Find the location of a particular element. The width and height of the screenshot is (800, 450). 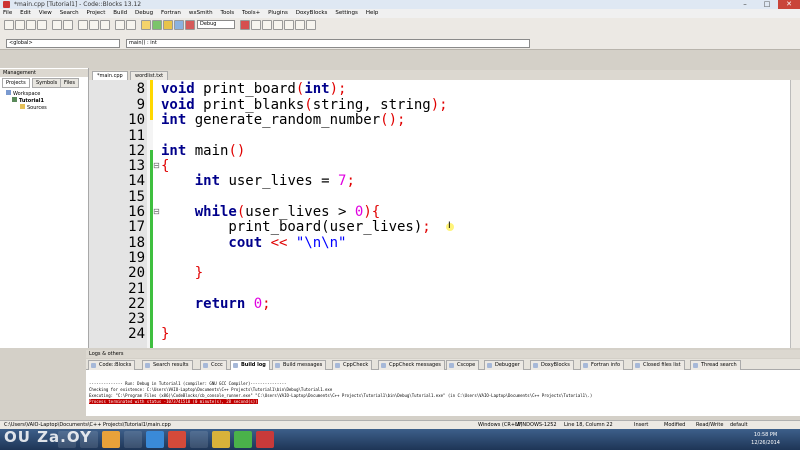

abort-icon is located at coordinates (190, 25).